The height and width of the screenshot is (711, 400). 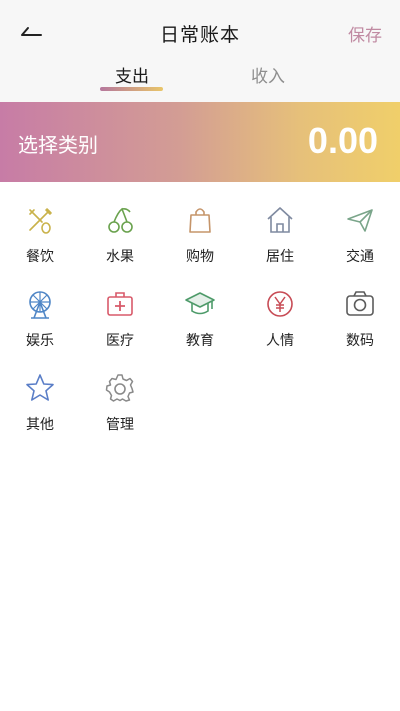 I want to click on category-transport: 交通, so click(x=360, y=234).